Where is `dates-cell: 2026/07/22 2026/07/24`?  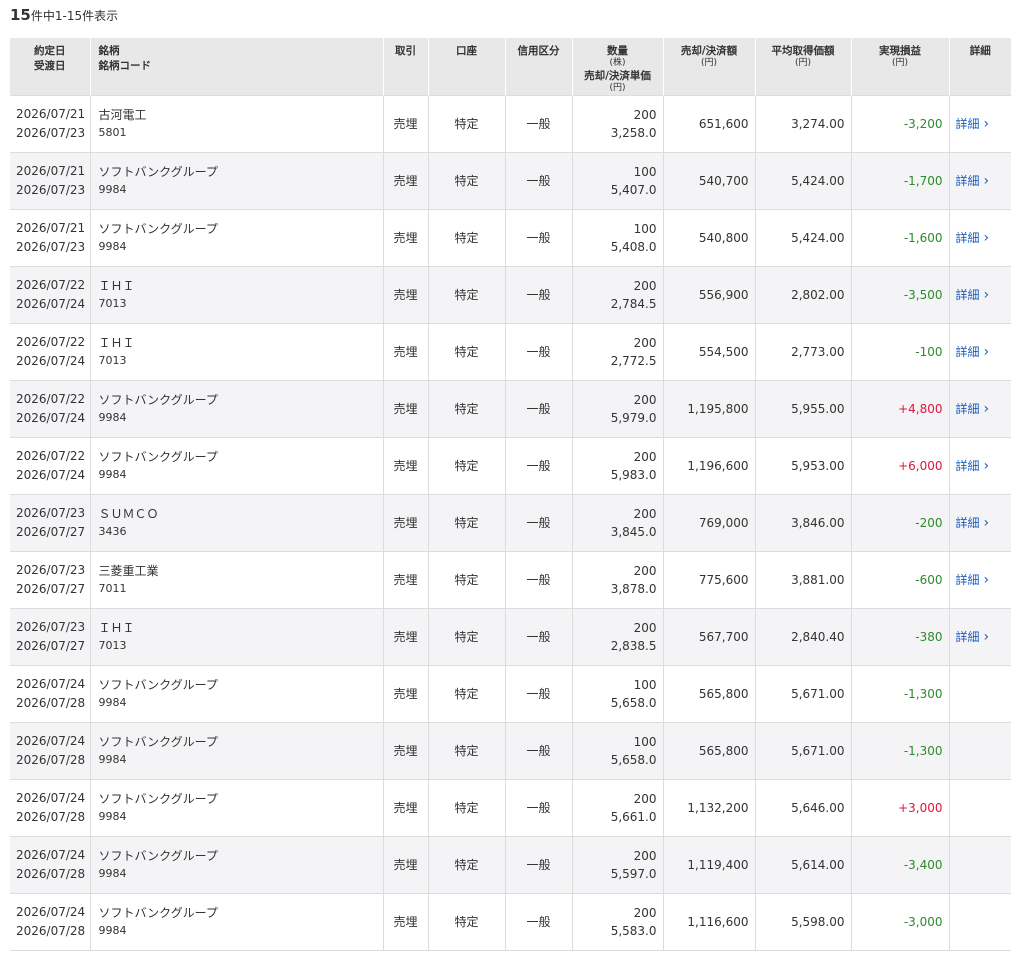 dates-cell: 2026/07/22 2026/07/24 is located at coordinates (50, 351).